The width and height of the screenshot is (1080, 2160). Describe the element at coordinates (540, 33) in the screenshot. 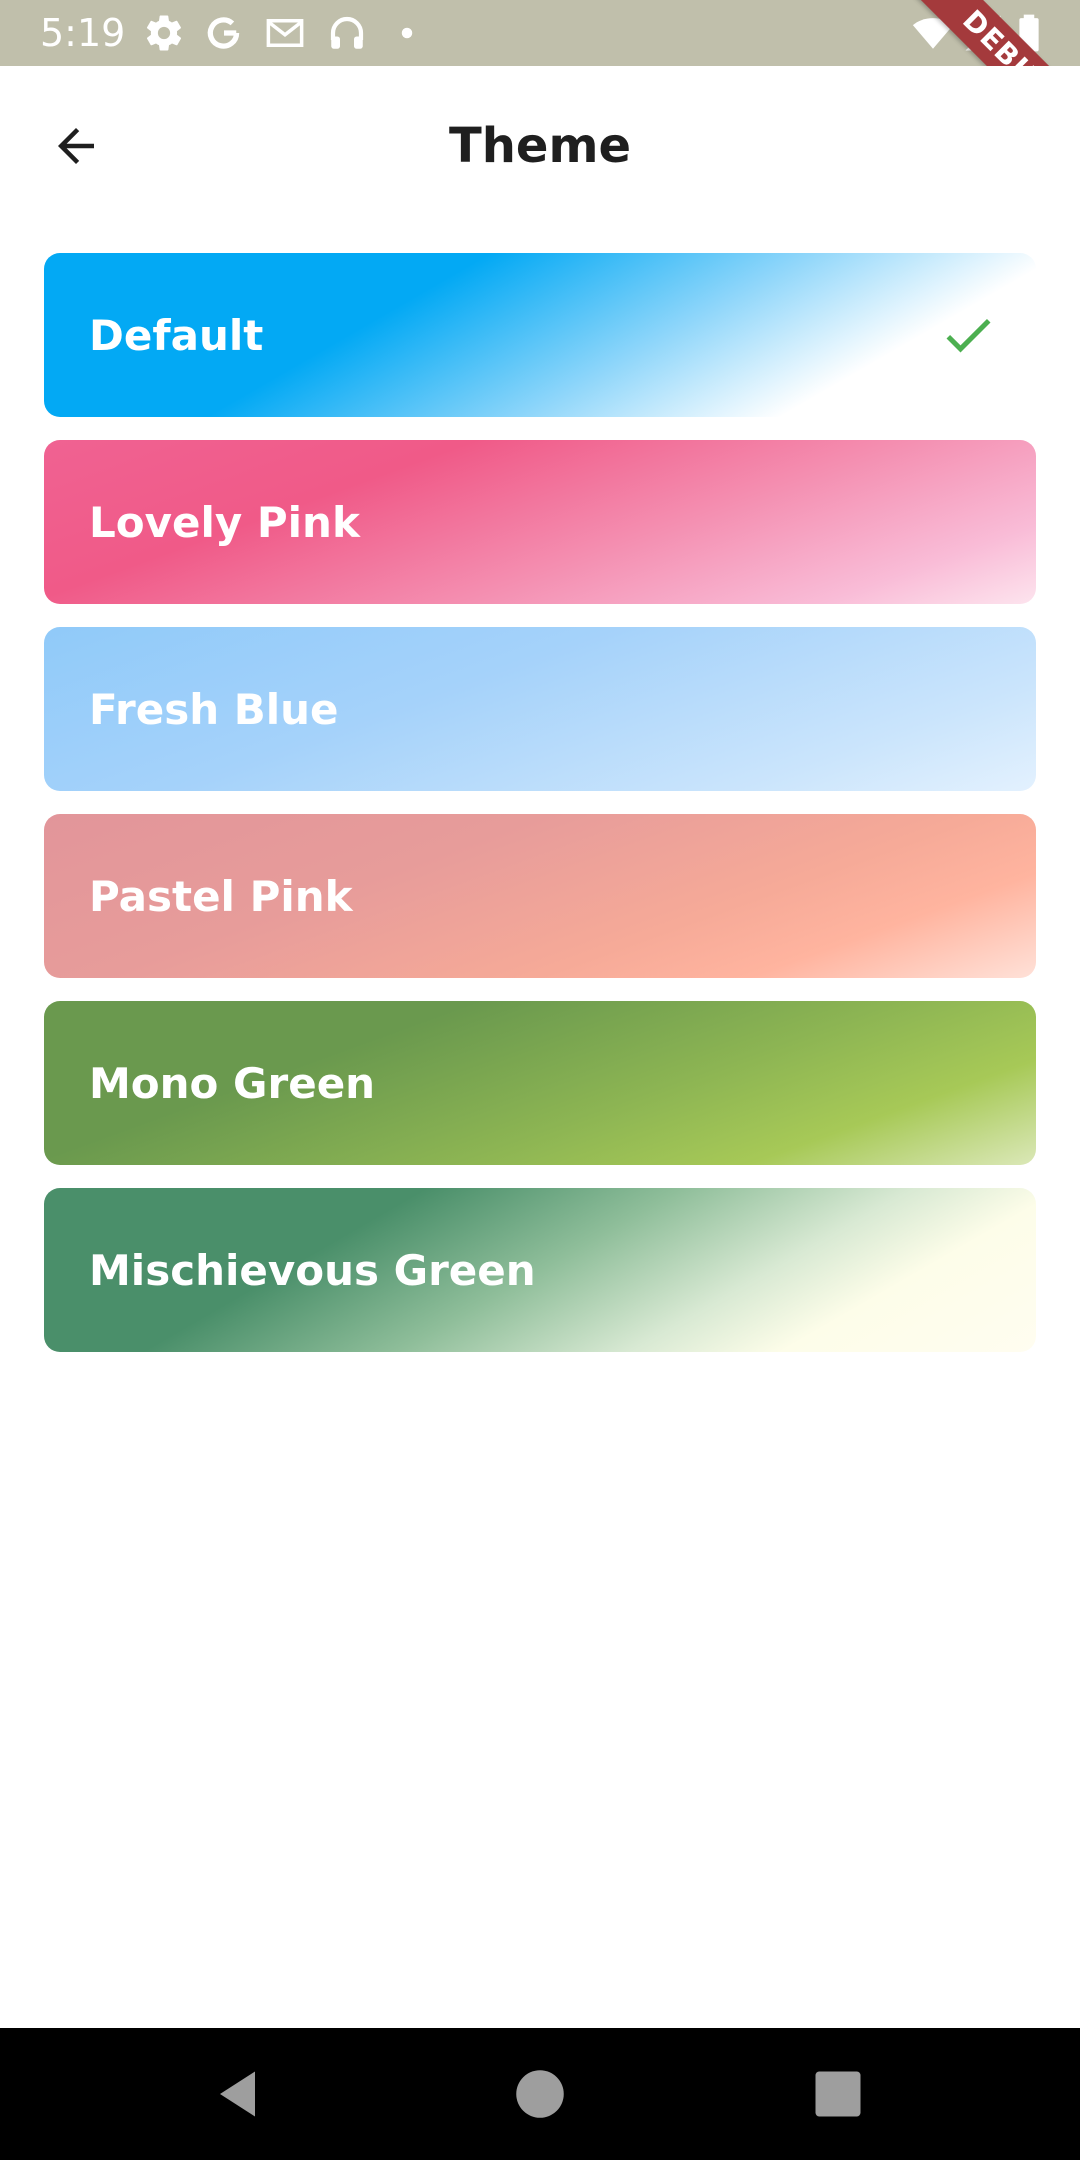

I see `status-bar: 5:19` at that location.